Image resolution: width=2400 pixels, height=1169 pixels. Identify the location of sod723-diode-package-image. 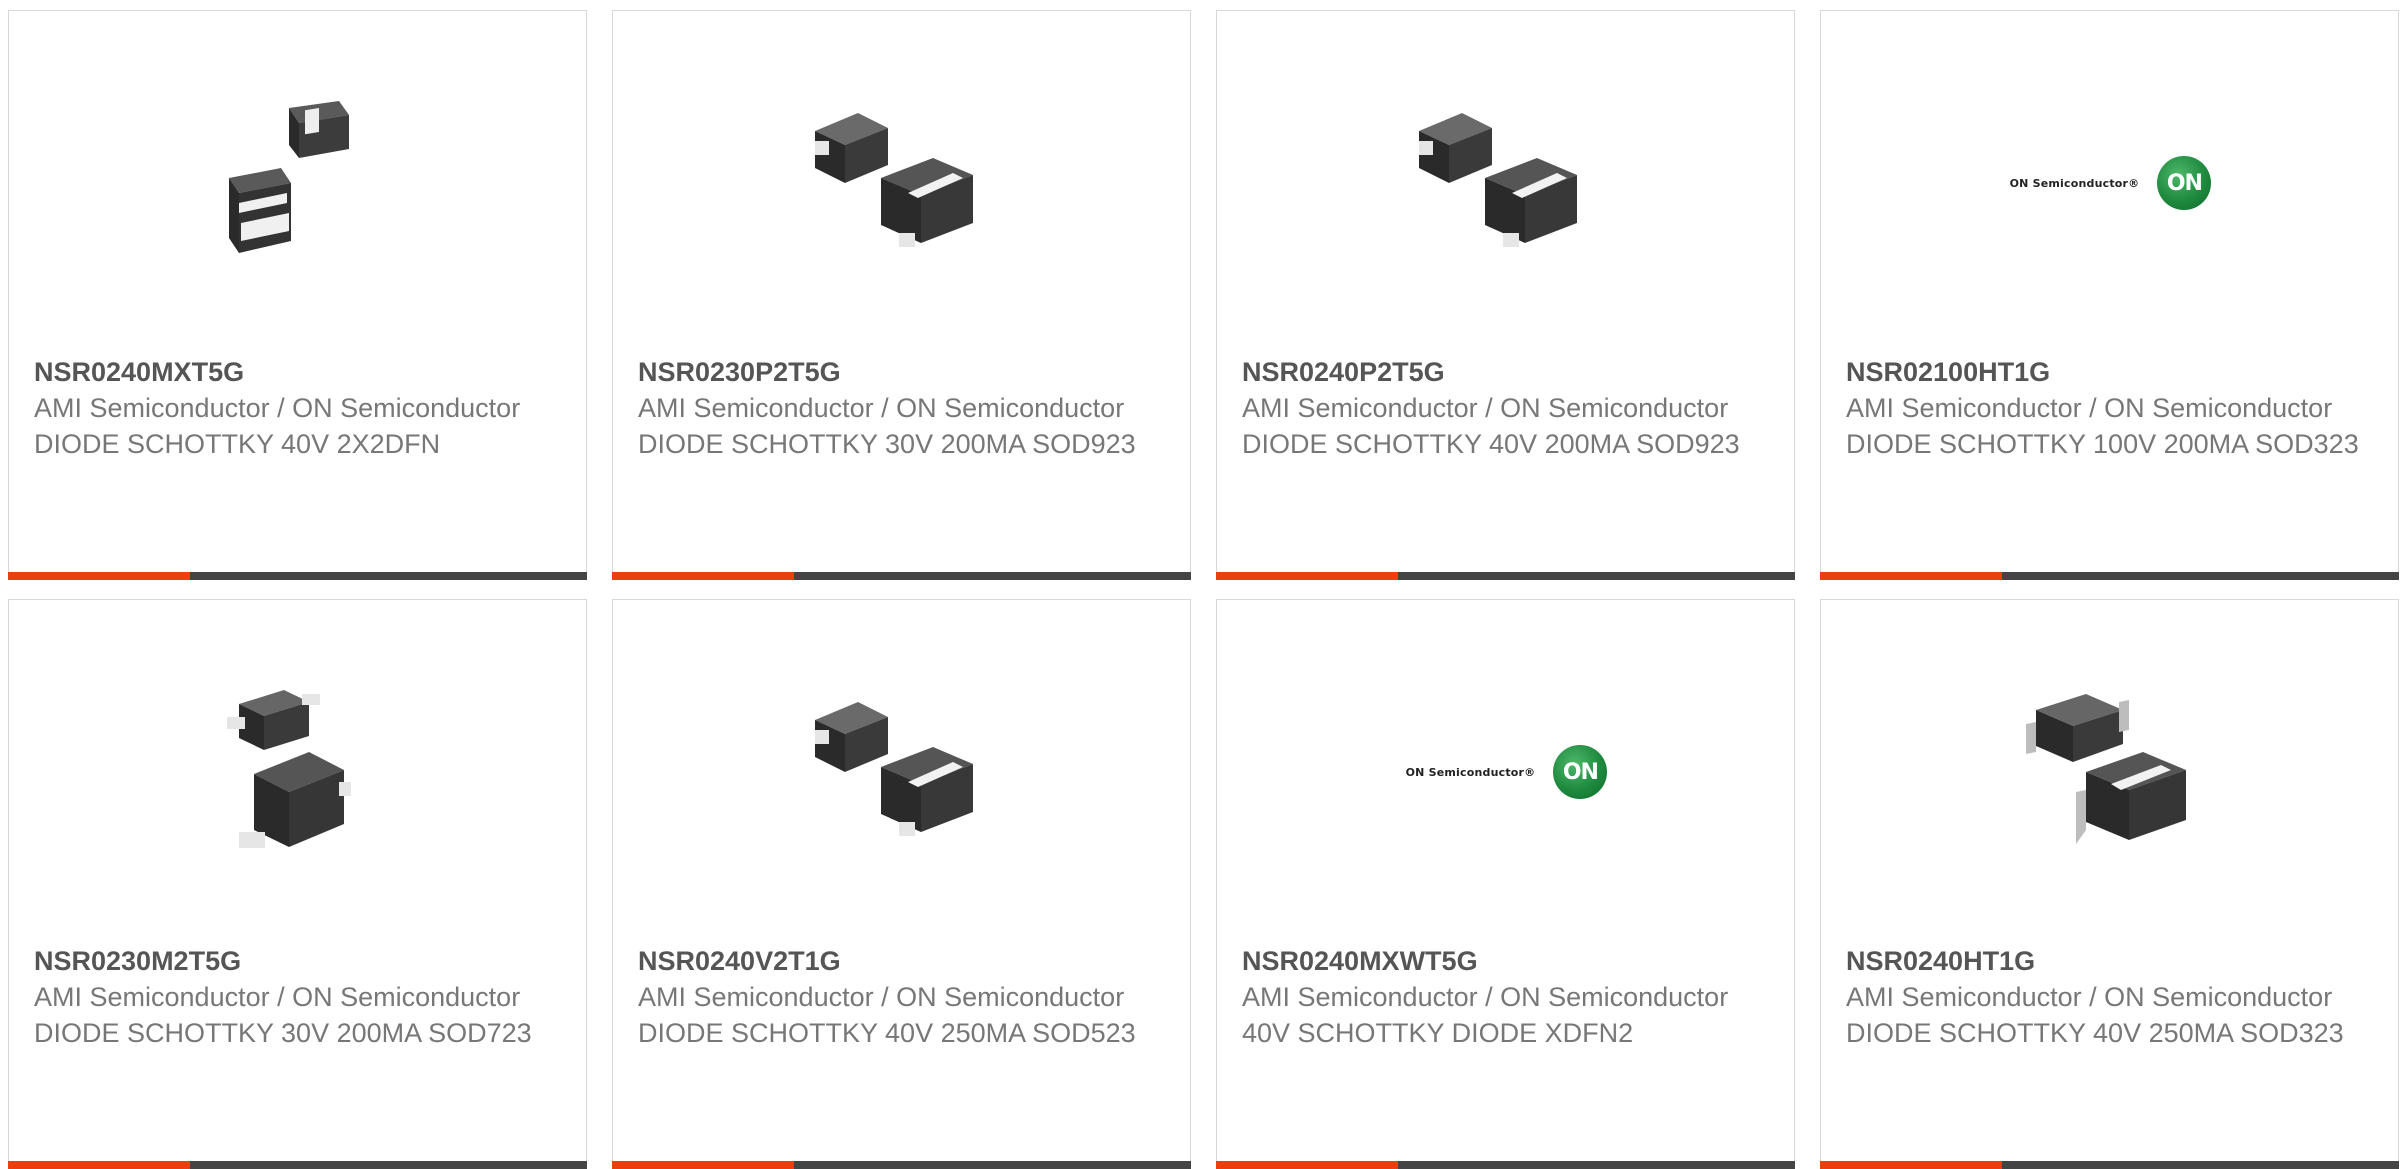
(298, 772).